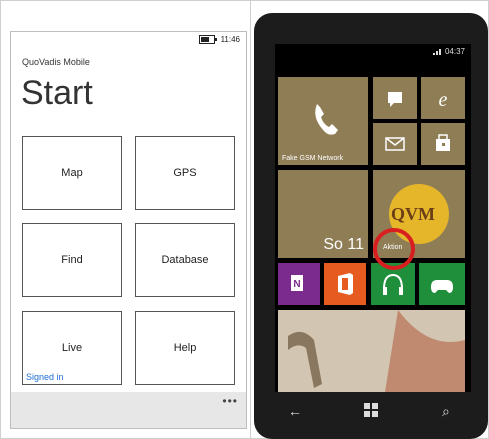  I want to click on map-tile: Map, so click(72, 173).